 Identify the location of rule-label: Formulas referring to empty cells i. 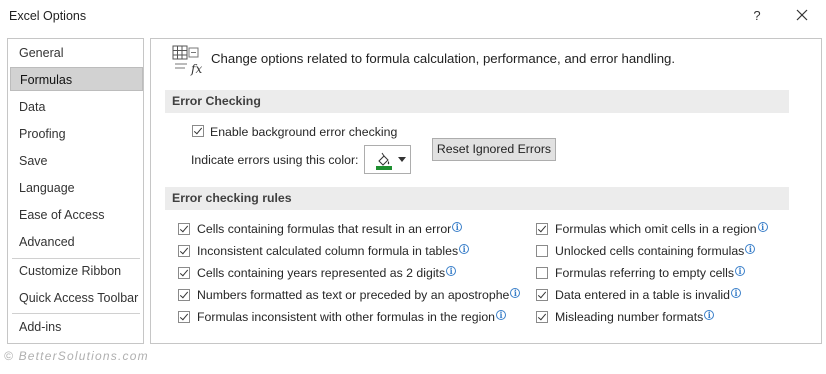
(650, 273).